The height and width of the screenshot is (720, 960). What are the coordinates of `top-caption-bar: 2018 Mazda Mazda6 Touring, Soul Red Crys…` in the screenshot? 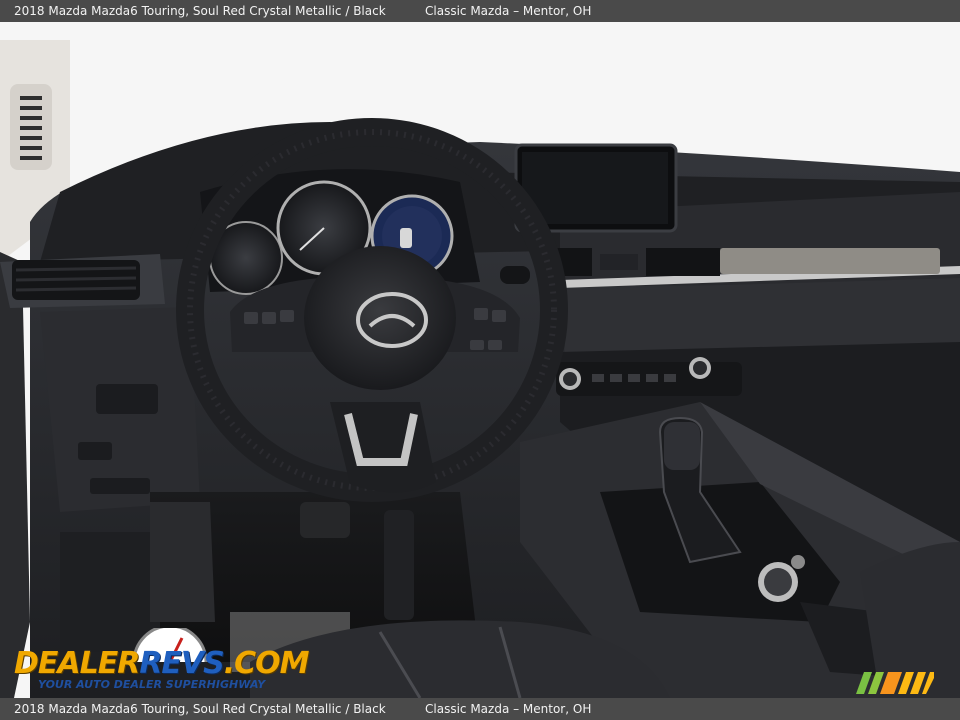 It's located at (480, 11).